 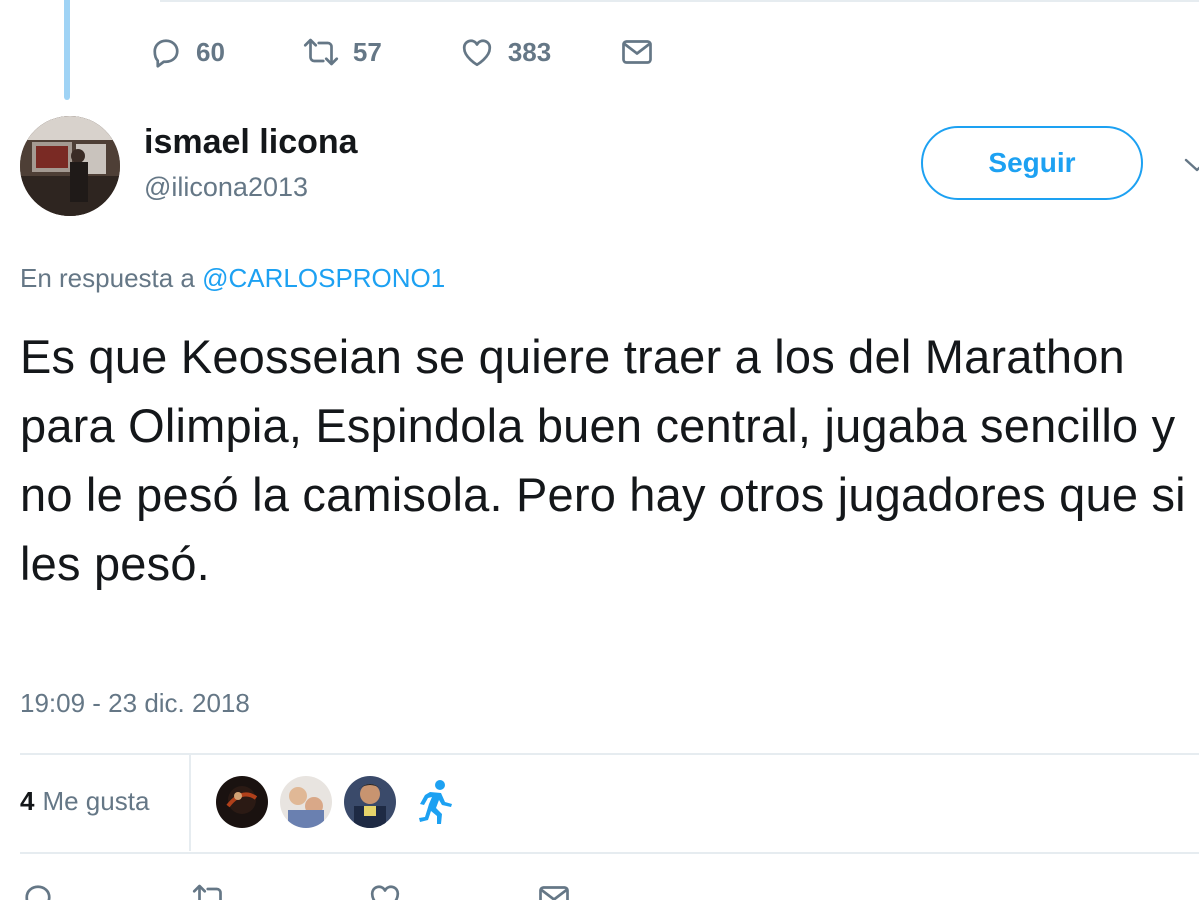 I want to click on tweet-timestamp: 19:09 - 23 dic. 2018, so click(x=135, y=703).